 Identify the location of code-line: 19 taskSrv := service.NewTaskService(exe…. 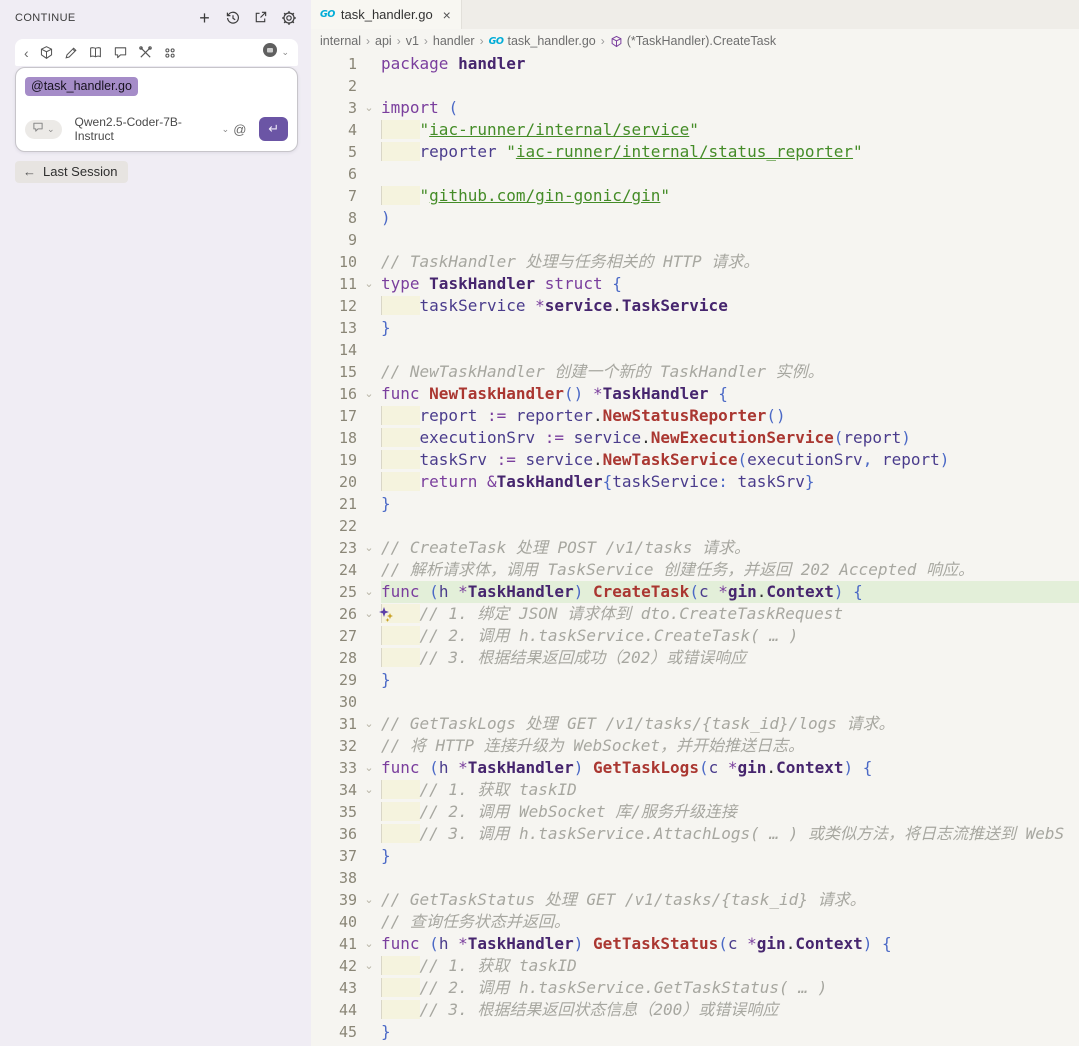
(695, 460).